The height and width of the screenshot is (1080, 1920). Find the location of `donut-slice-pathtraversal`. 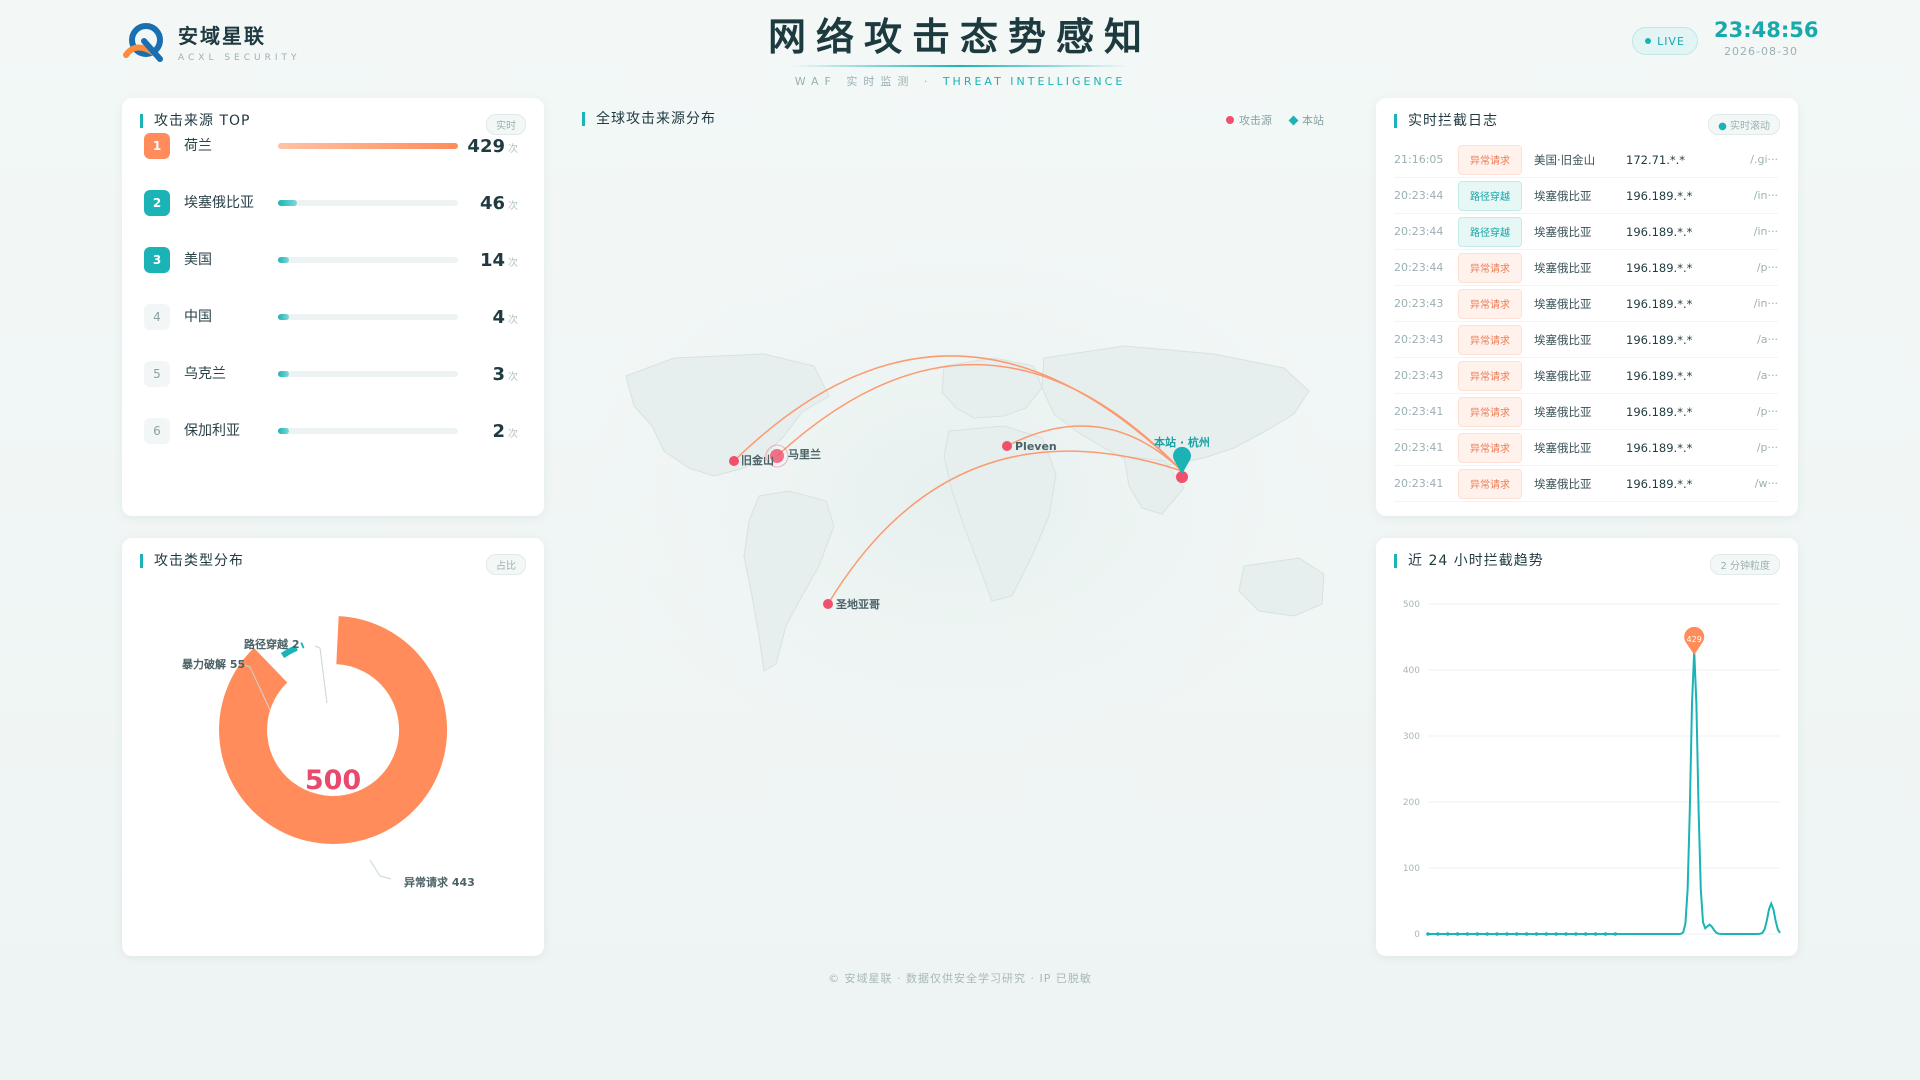

donut-slice-pathtraversal is located at coordinates (302, 645).